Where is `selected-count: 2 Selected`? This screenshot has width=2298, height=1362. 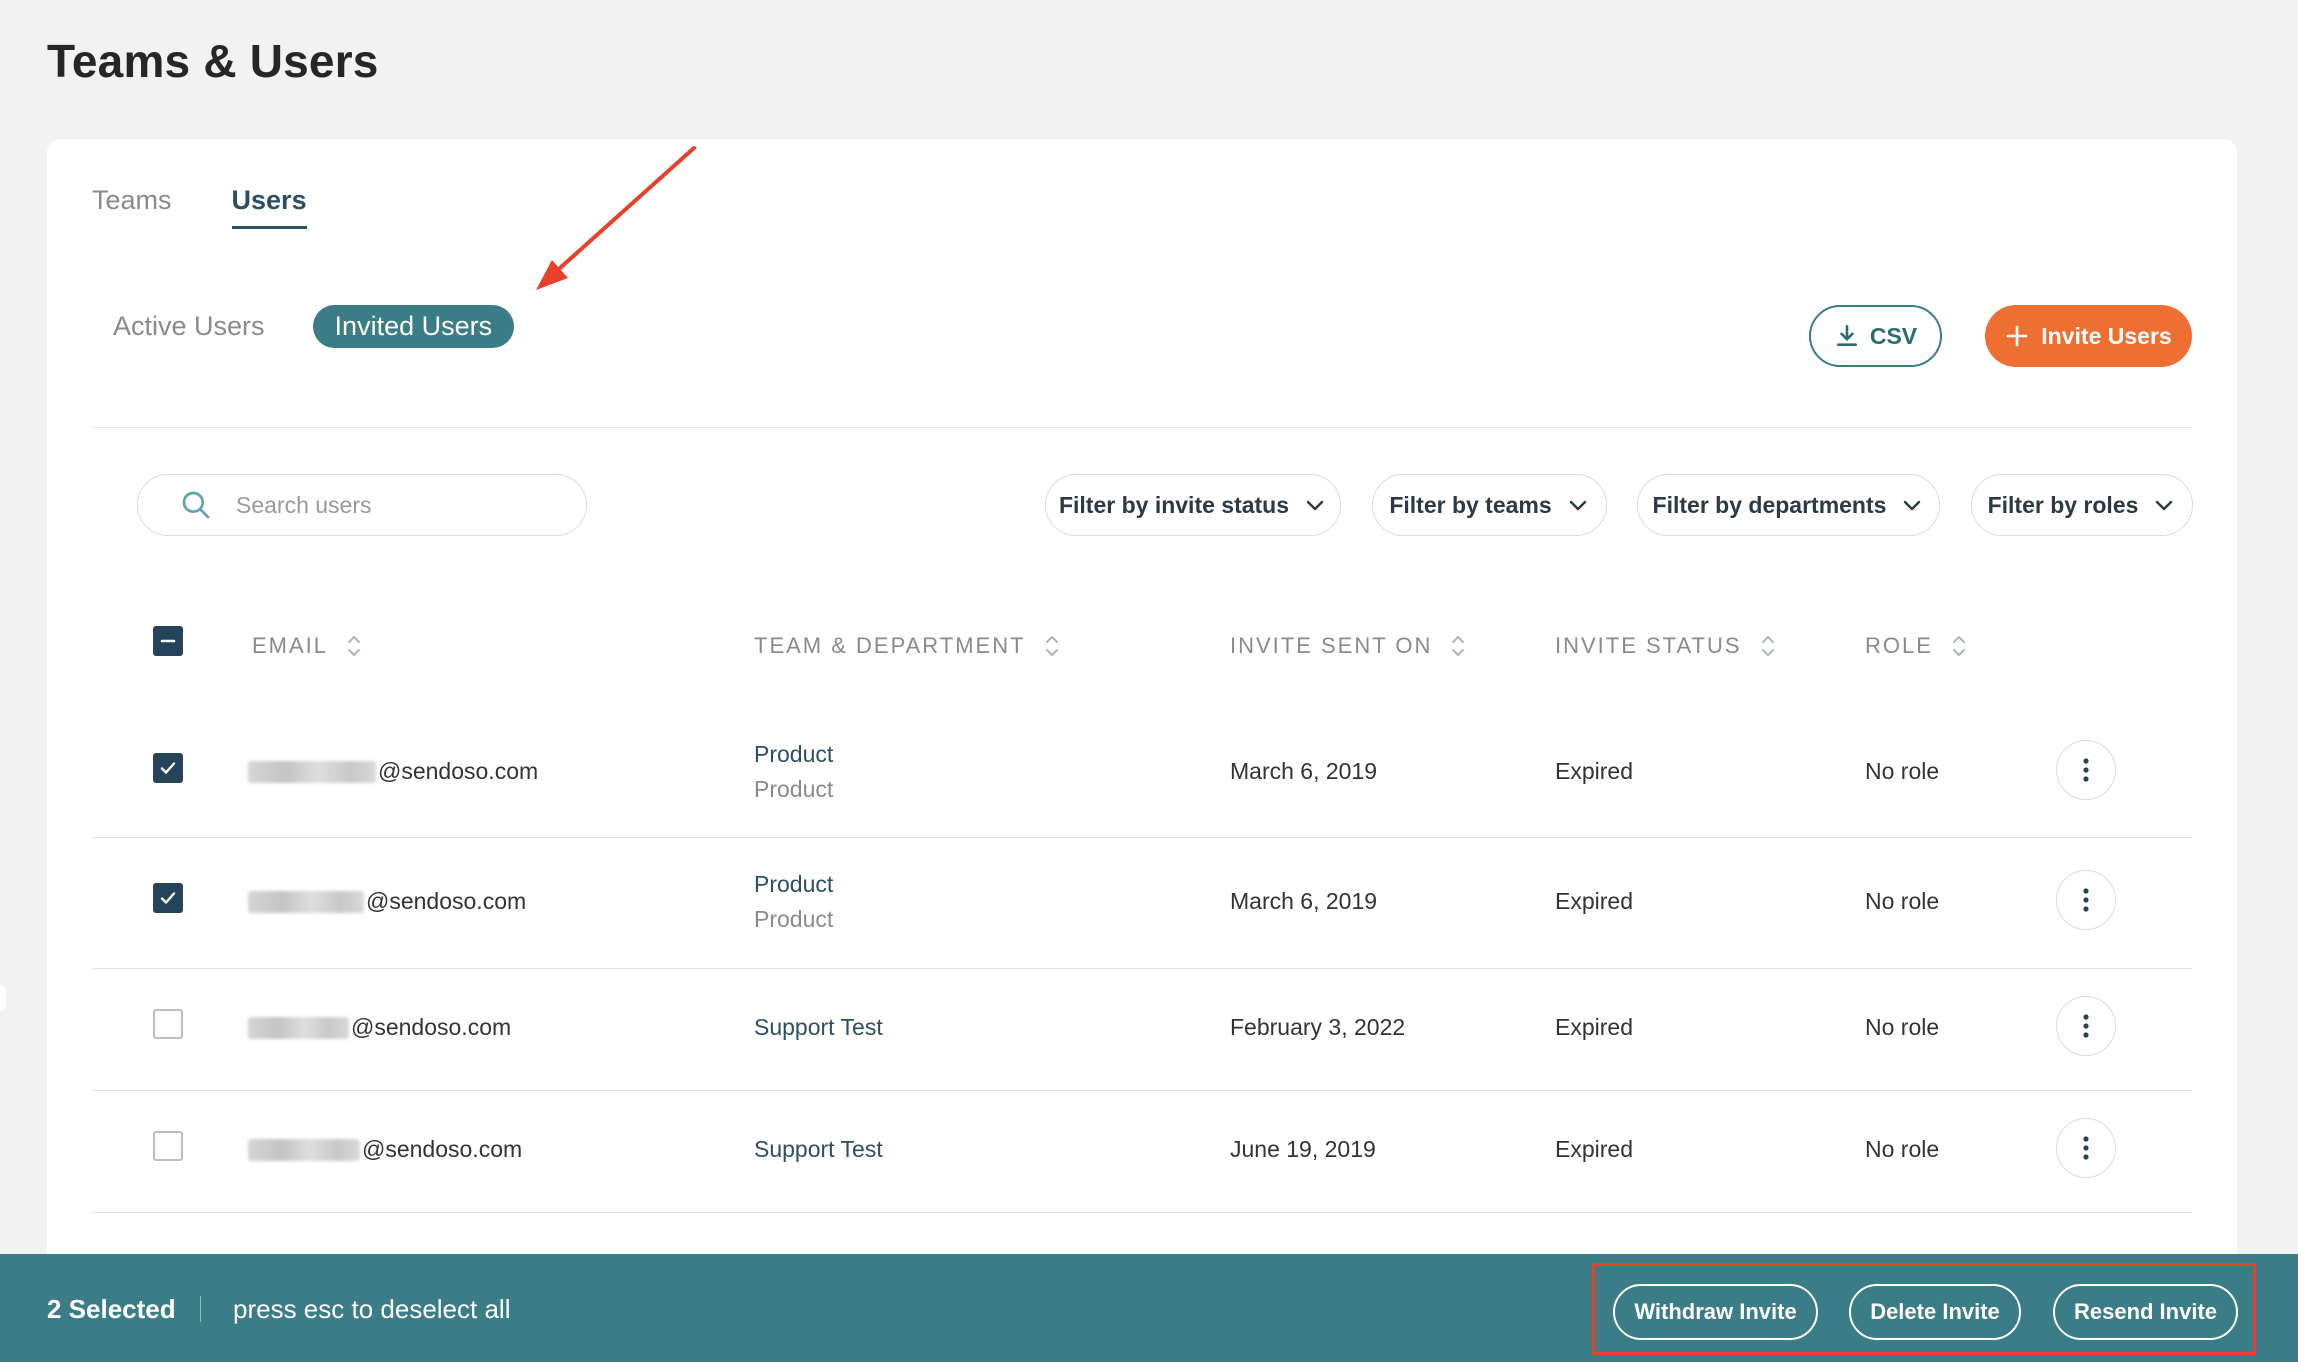 selected-count: 2 Selected is located at coordinates (111, 1309).